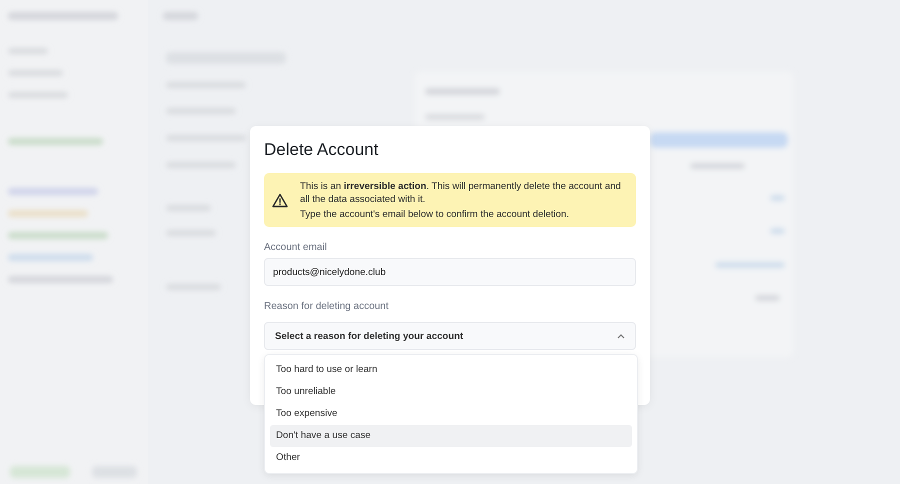 The height and width of the screenshot is (484, 900). What do you see at coordinates (435, 214) in the screenshot?
I see `alert-text: Type the account's email below to confirm the account deletion.` at bounding box center [435, 214].